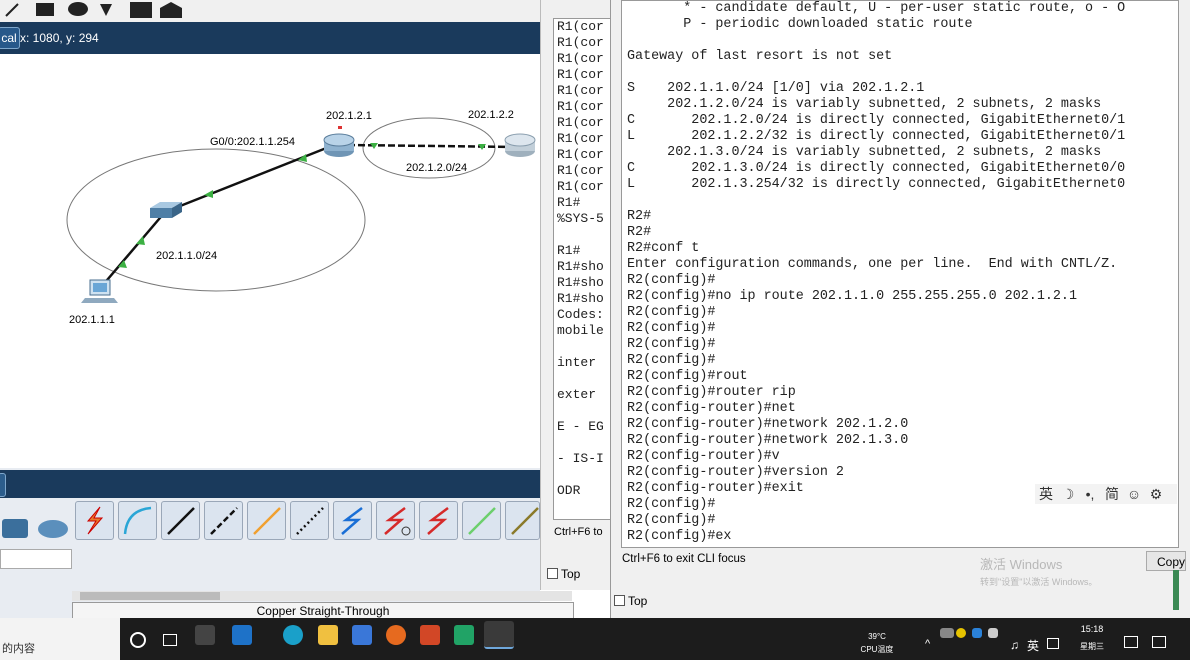  Describe the element at coordinates (141, 10) in the screenshot. I see `mail-closed-icon` at that location.